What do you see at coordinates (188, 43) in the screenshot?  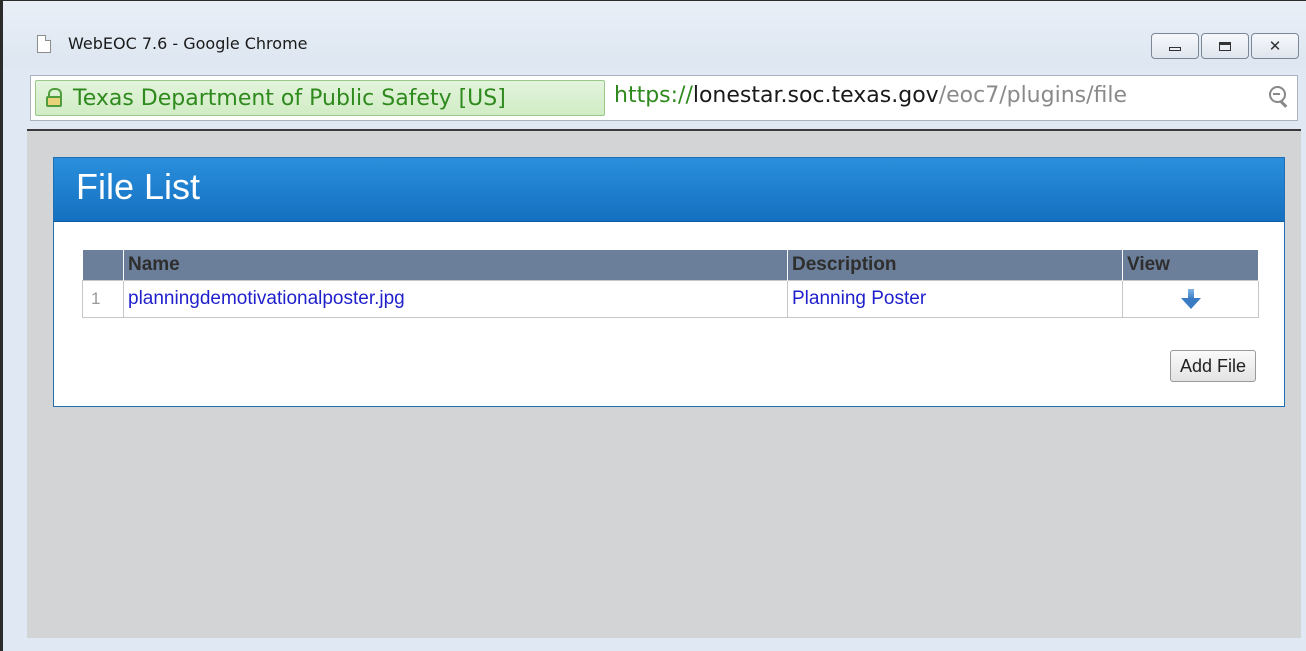 I see `window-title: WebEOC 7.6 - Google Chrome` at bounding box center [188, 43].